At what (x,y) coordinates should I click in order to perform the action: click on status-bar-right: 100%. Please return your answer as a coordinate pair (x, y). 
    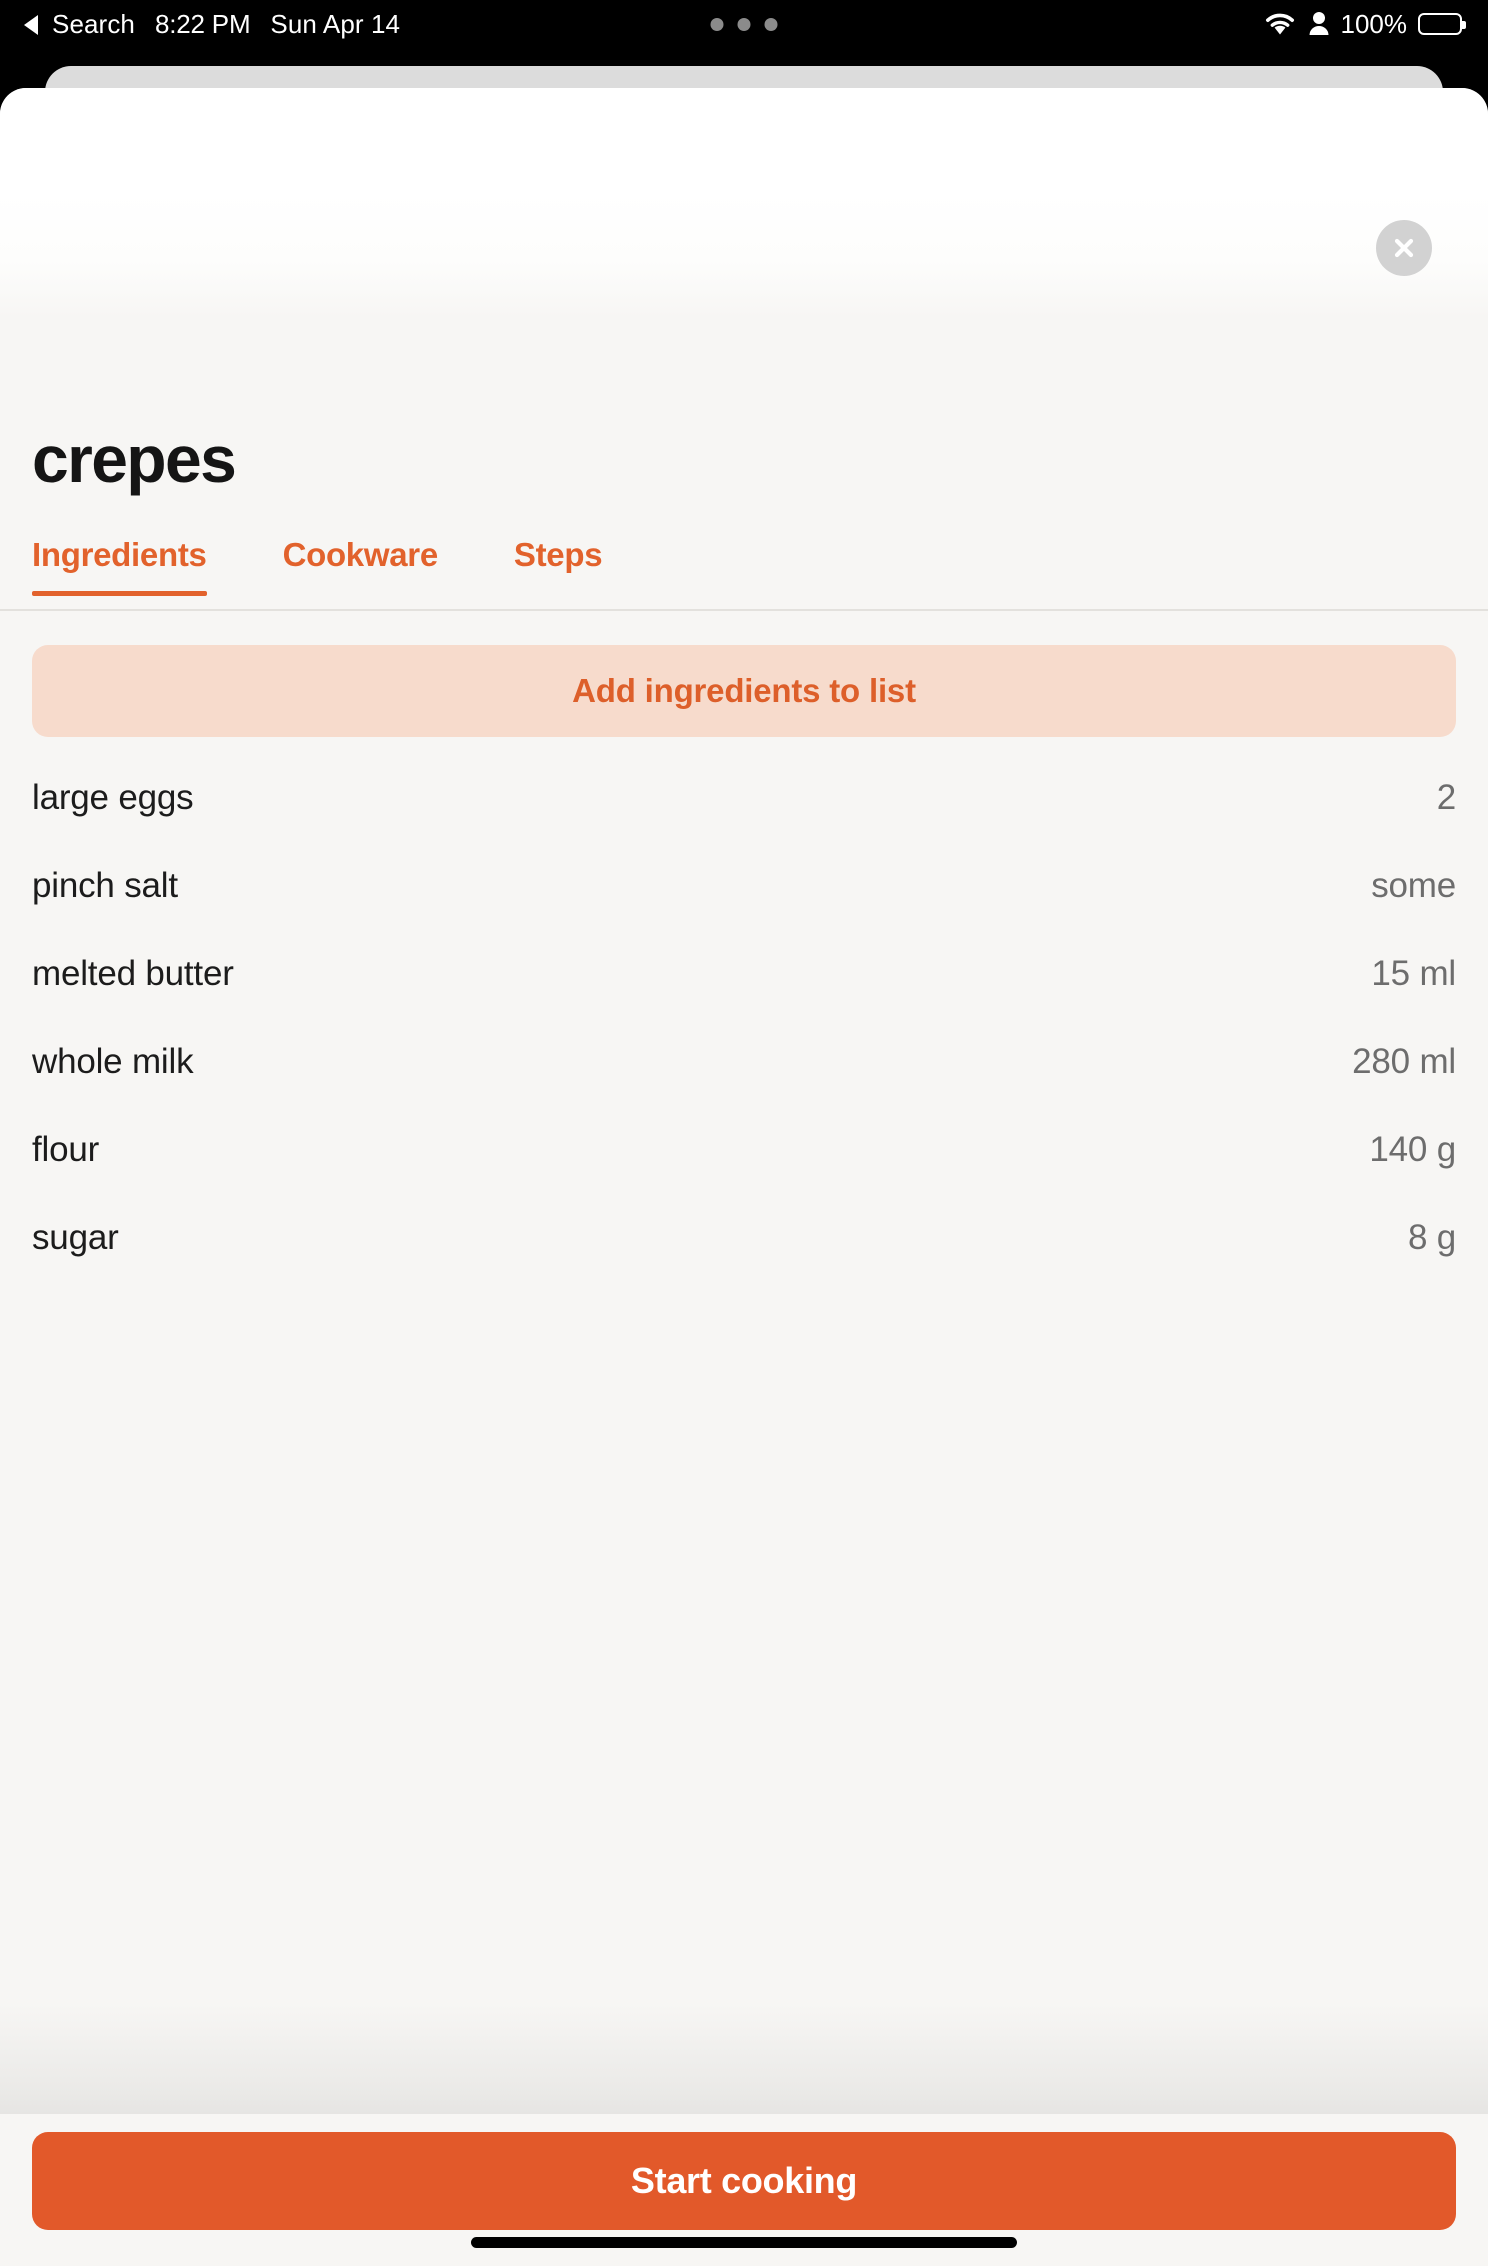
    Looking at the image, I should click on (1364, 24).